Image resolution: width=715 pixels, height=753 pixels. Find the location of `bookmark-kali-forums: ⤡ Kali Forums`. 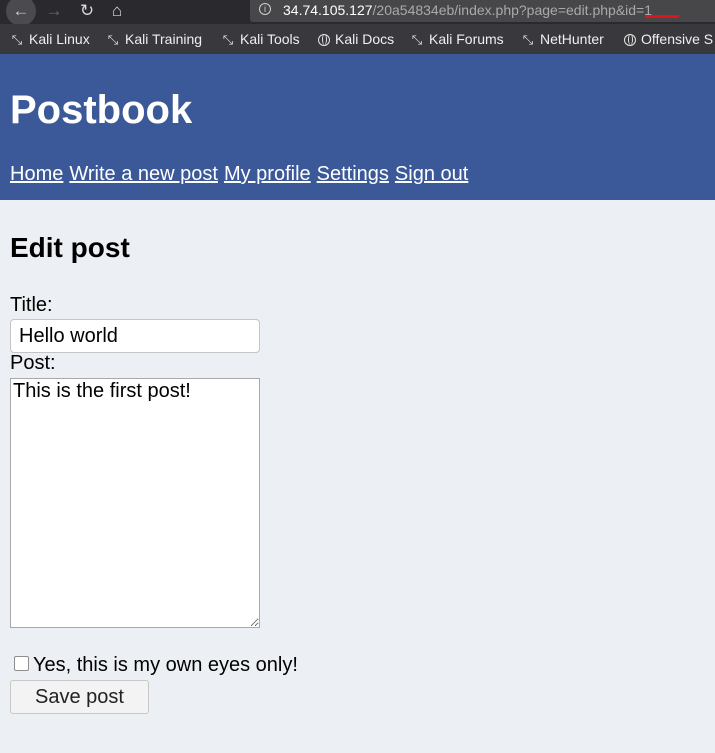

bookmark-kali-forums: ⤡ Kali Forums is located at coordinates (457, 39).